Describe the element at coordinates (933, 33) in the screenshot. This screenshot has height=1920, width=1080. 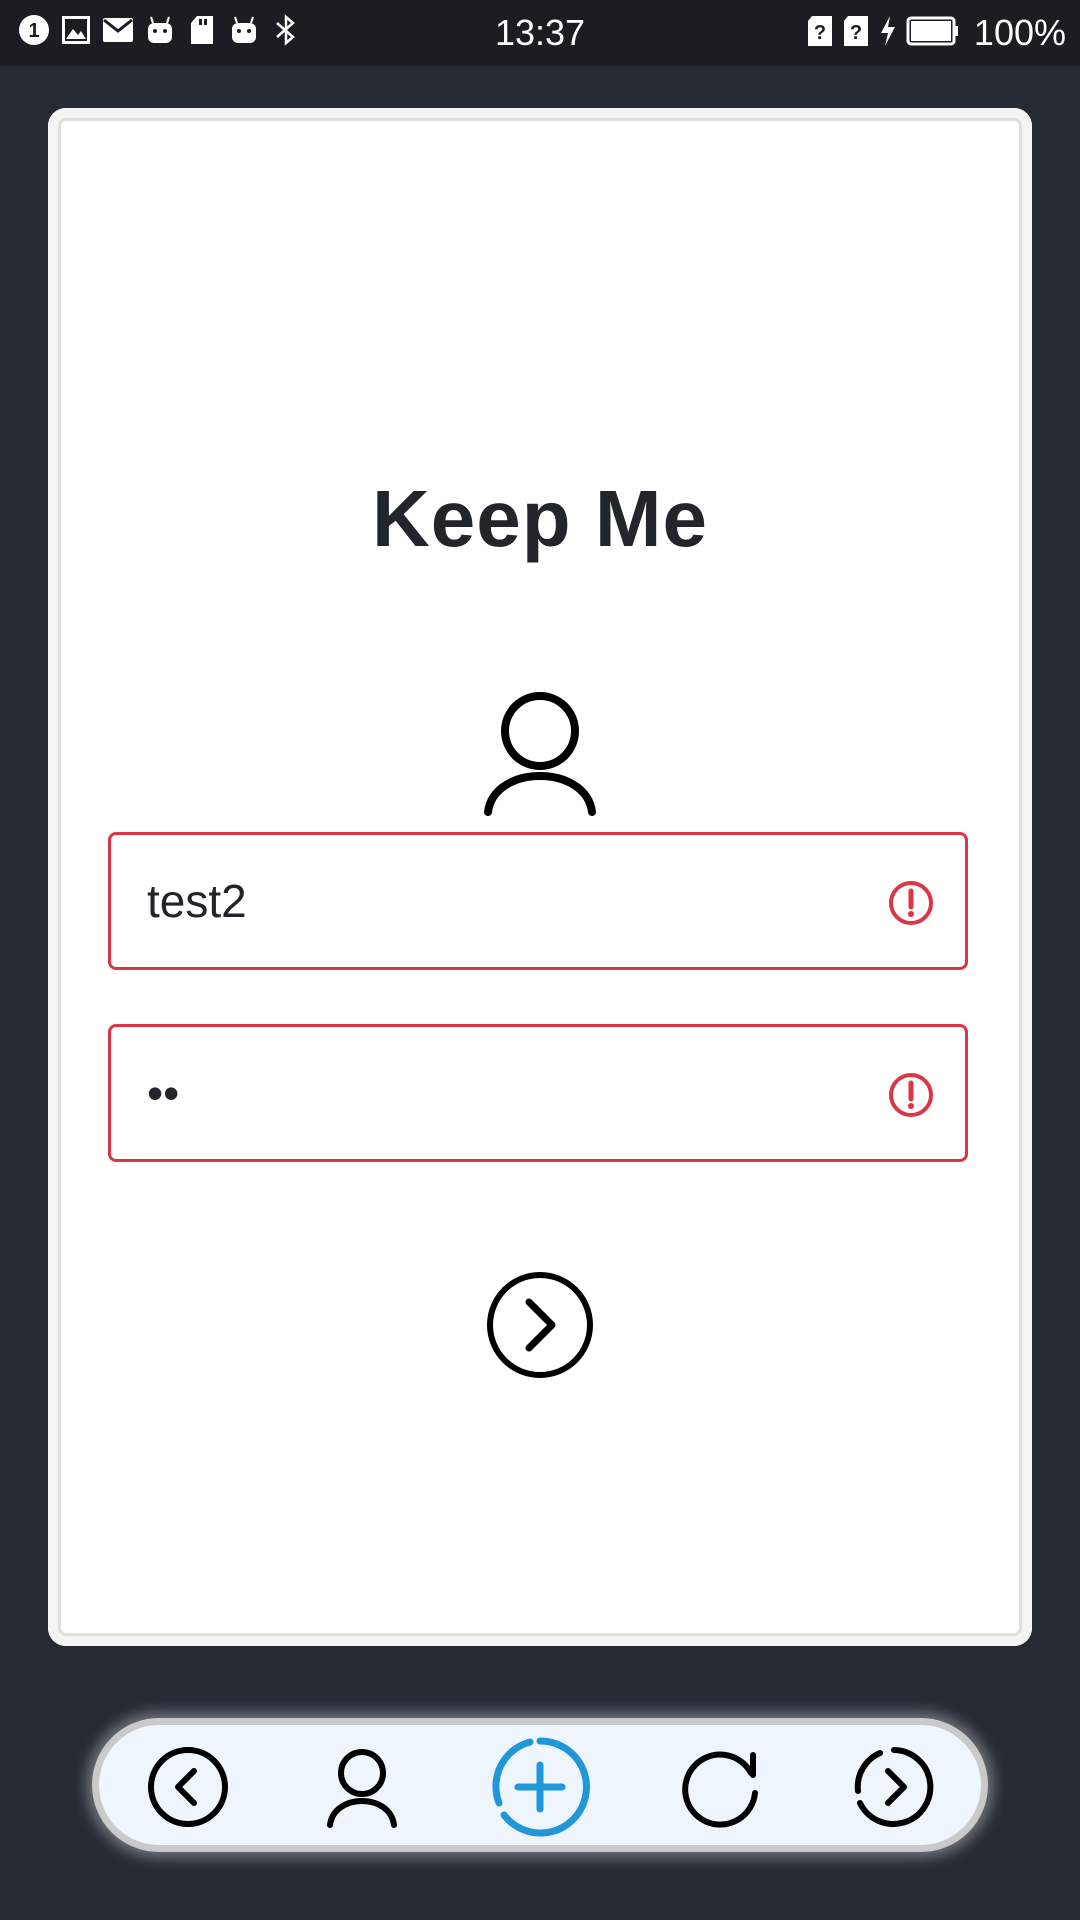
I see `battery-icon` at that location.